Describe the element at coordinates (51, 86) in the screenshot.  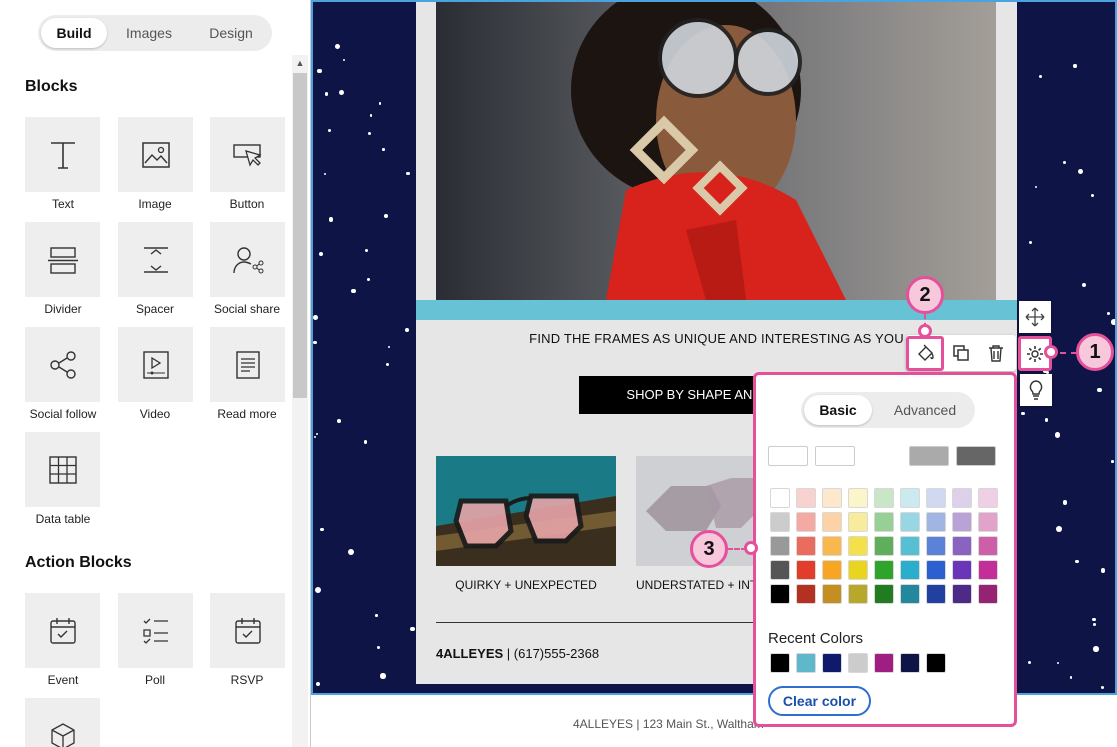
I see `blocks-title: Blocks` at that location.